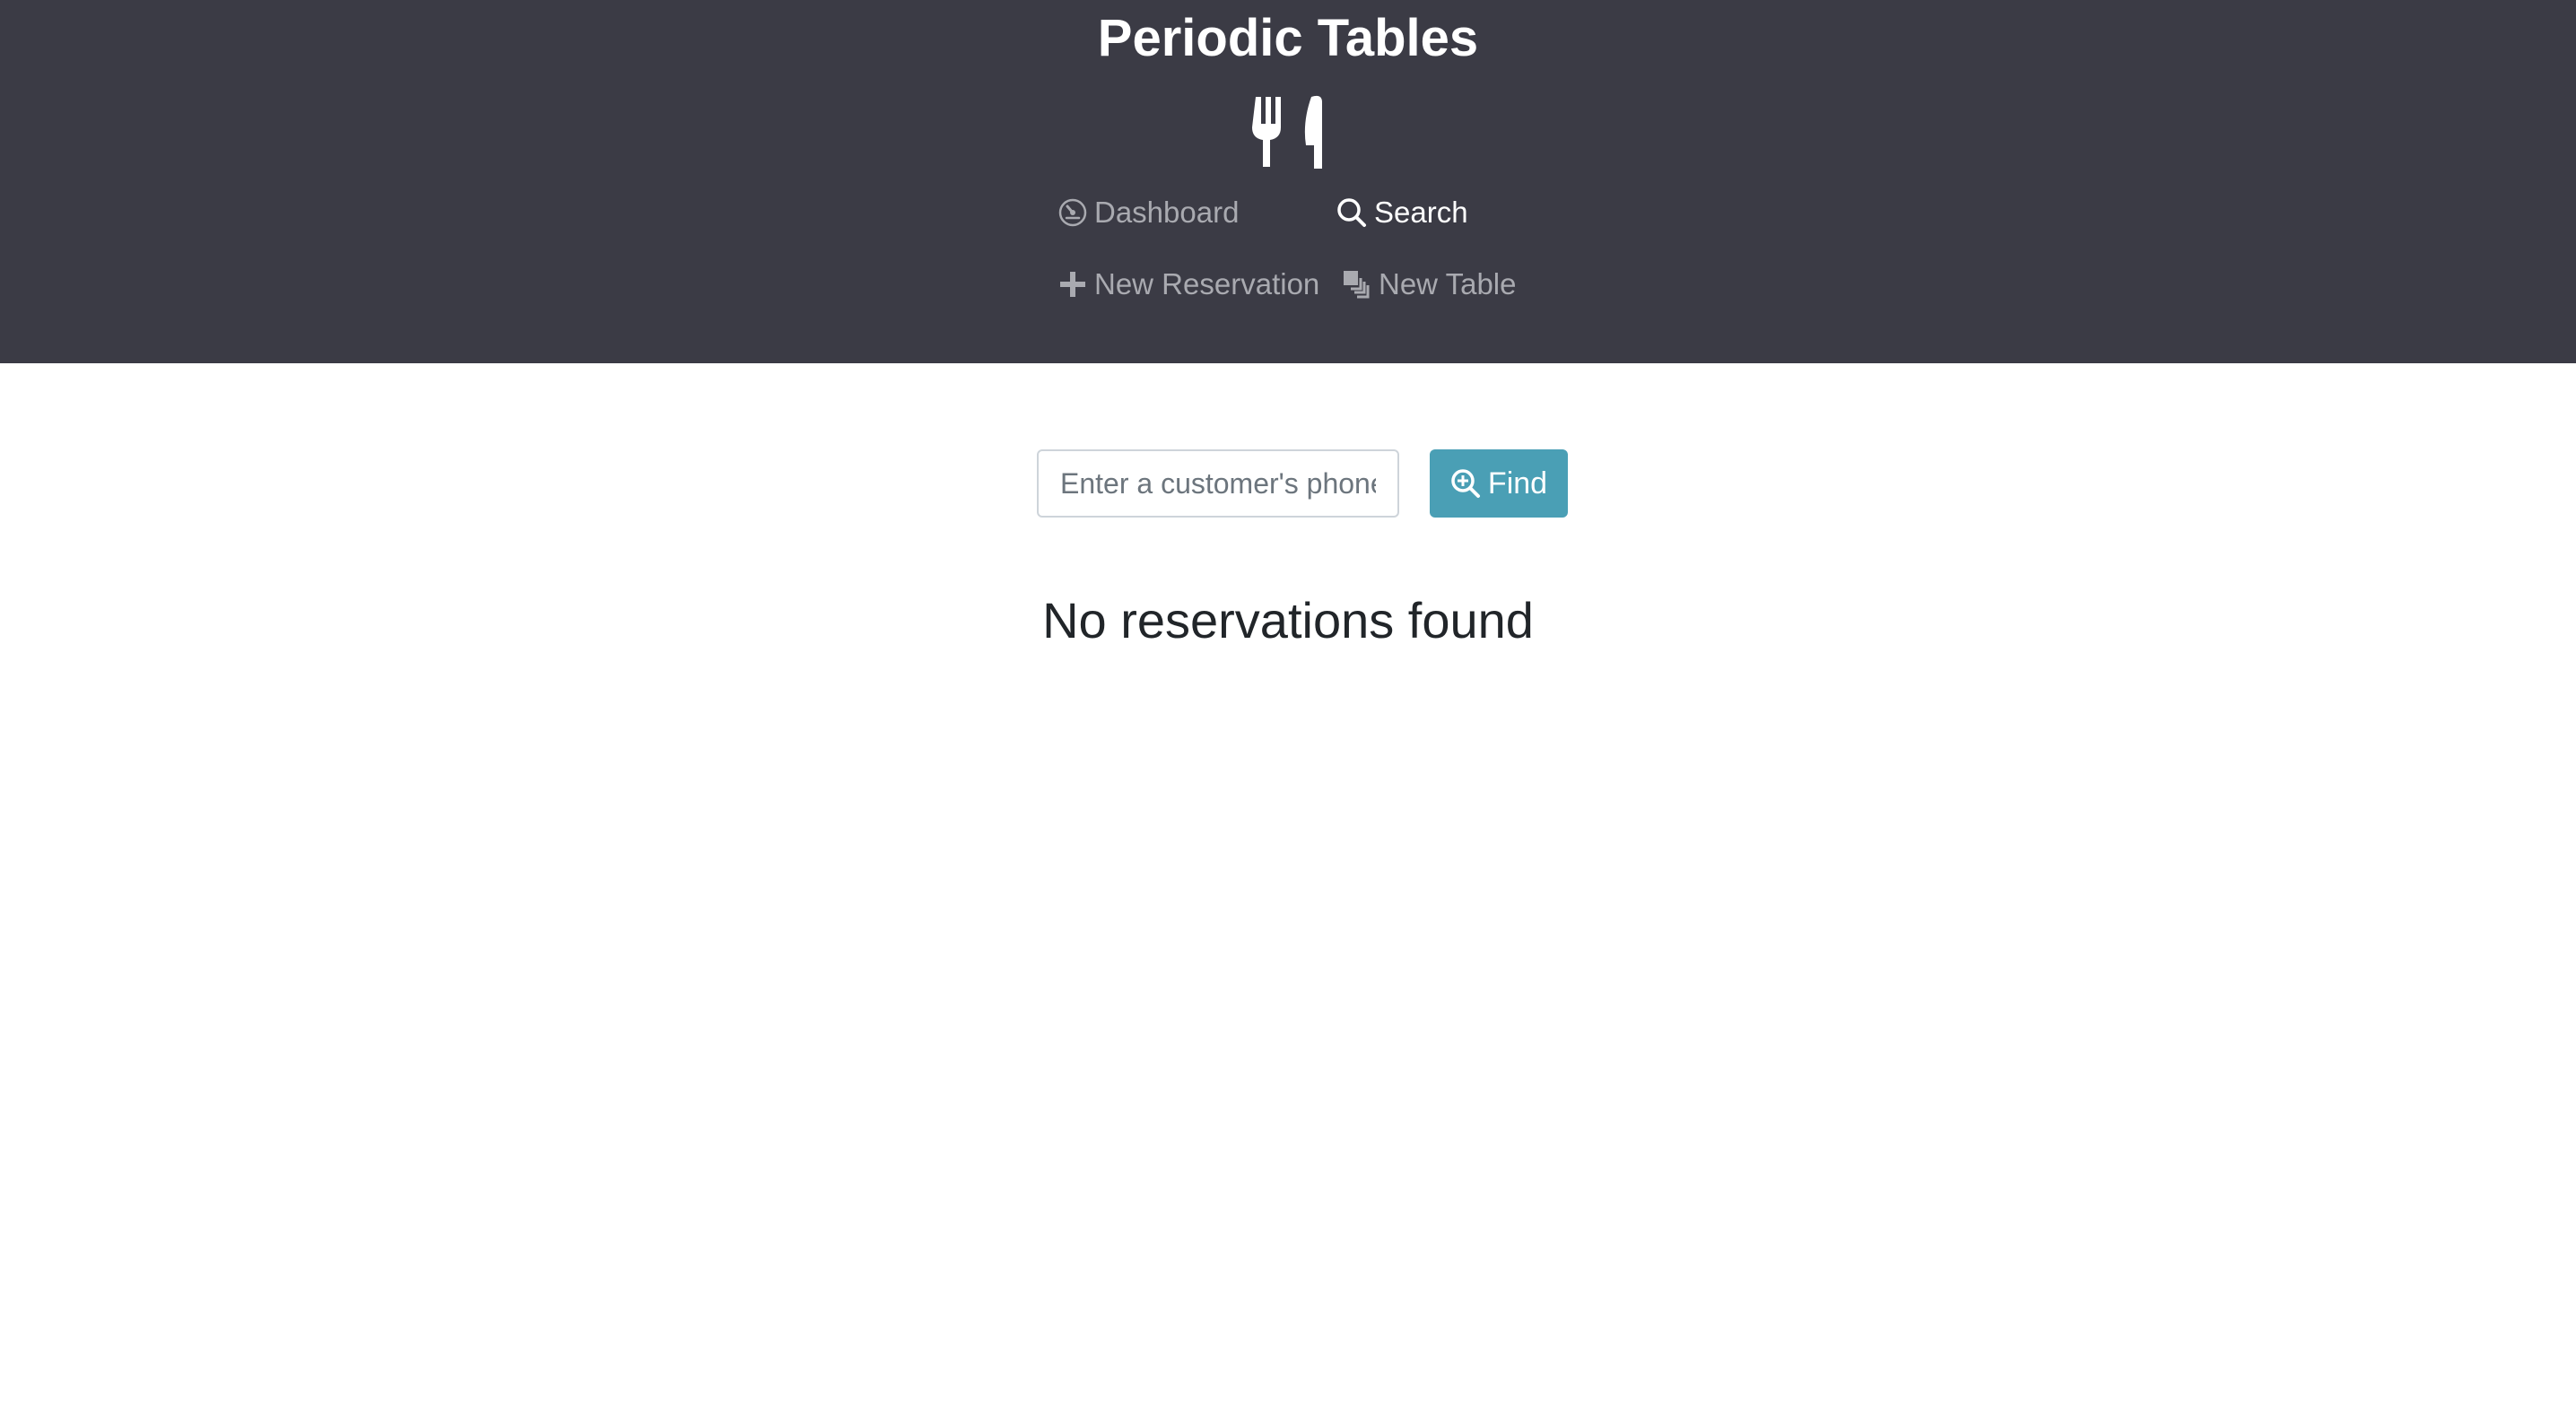 The width and height of the screenshot is (2576, 1410). I want to click on nav-new-reservation-label: New Reservation, so click(1207, 283).